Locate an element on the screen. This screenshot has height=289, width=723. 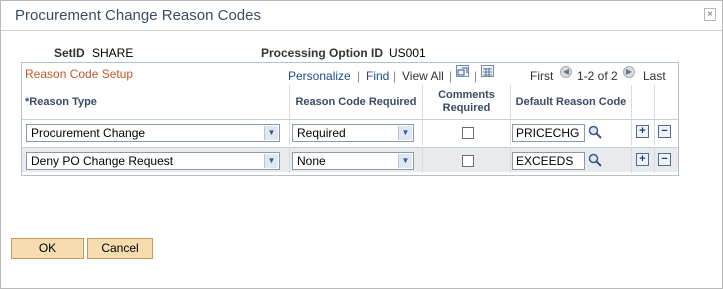
zoom-icon is located at coordinates (462, 71).